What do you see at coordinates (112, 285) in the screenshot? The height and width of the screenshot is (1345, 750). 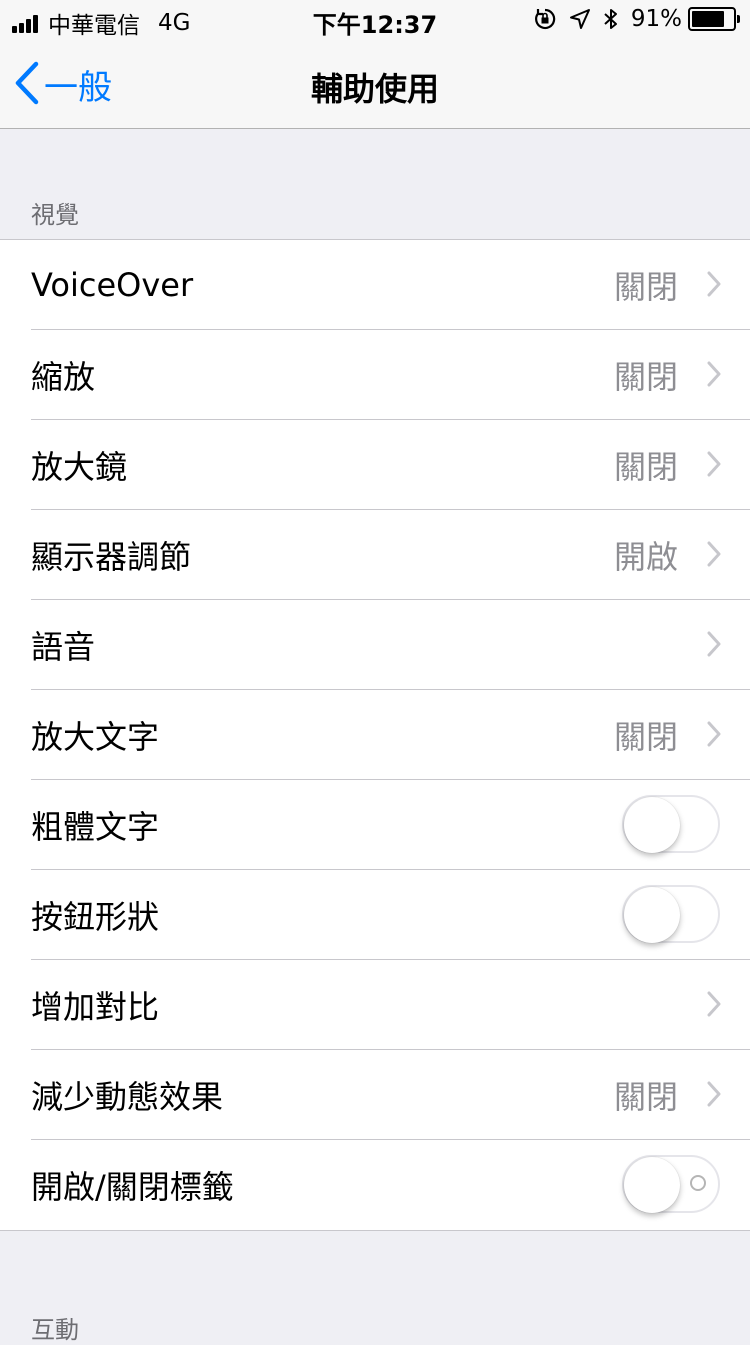 I see `row-label: VoiceOver` at bounding box center [112, 285].